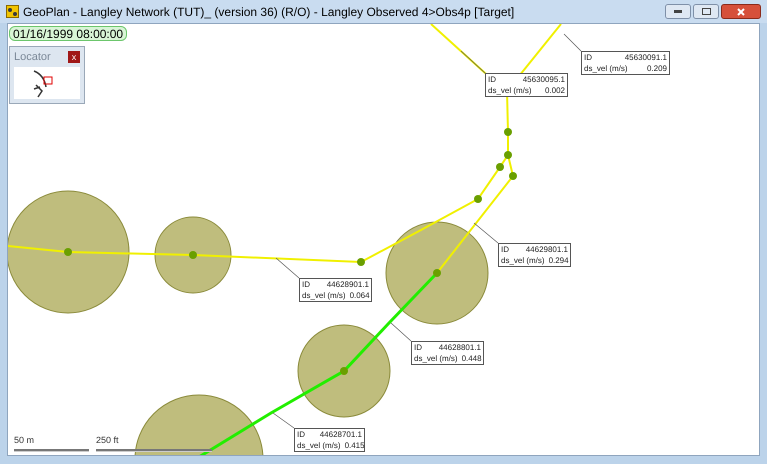  I want to click on maximize-button, so click(706, 11).